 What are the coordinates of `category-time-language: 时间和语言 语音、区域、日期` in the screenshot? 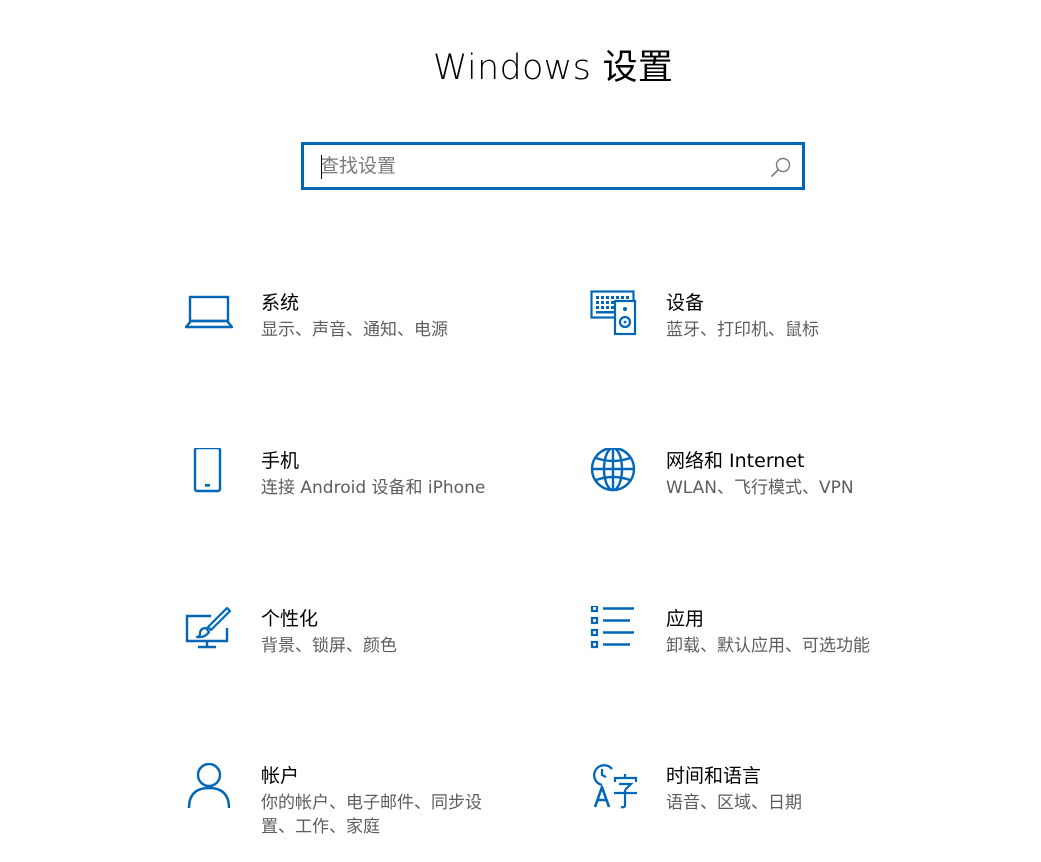 It's located at (770, 808).